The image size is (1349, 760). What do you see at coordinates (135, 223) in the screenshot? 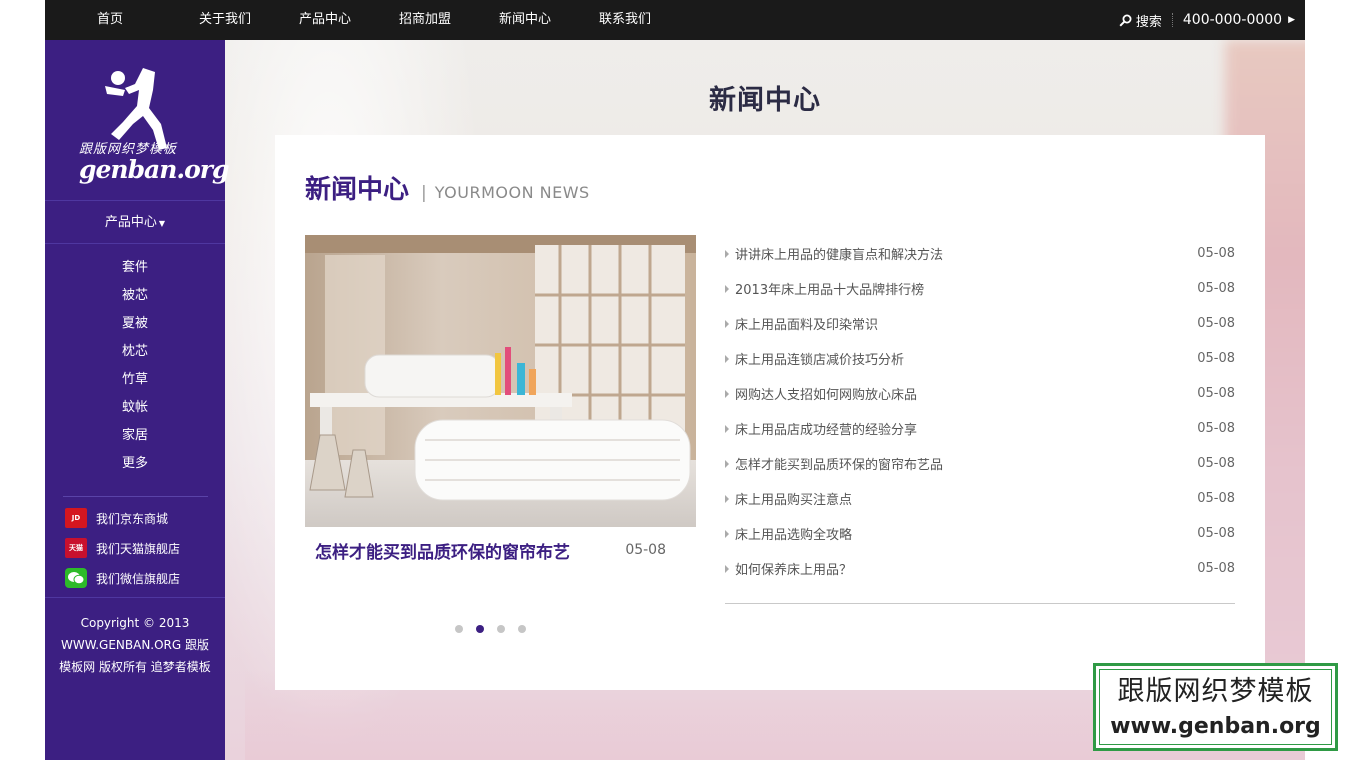
I see `sidebar-heading-products: 产品中心 ▼` at bounding box center [135, 223].